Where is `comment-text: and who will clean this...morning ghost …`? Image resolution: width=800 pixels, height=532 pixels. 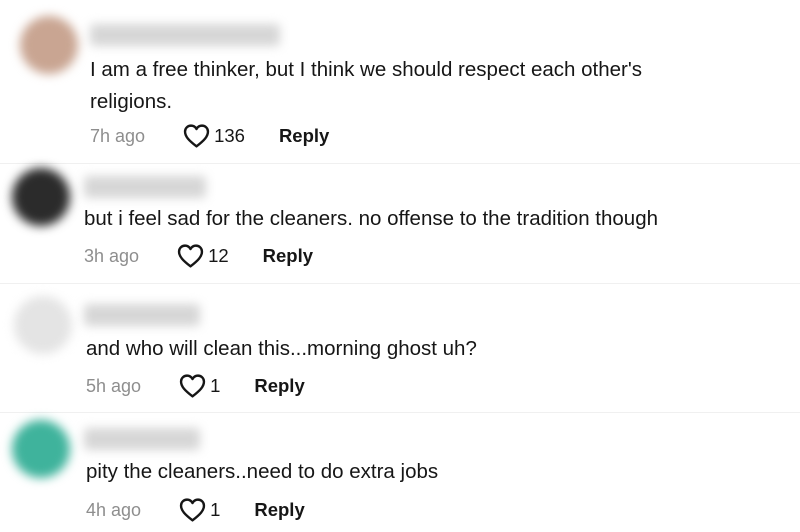 comment-text: and who will clean this...morning ghost … is located at coordinates (281, 348).